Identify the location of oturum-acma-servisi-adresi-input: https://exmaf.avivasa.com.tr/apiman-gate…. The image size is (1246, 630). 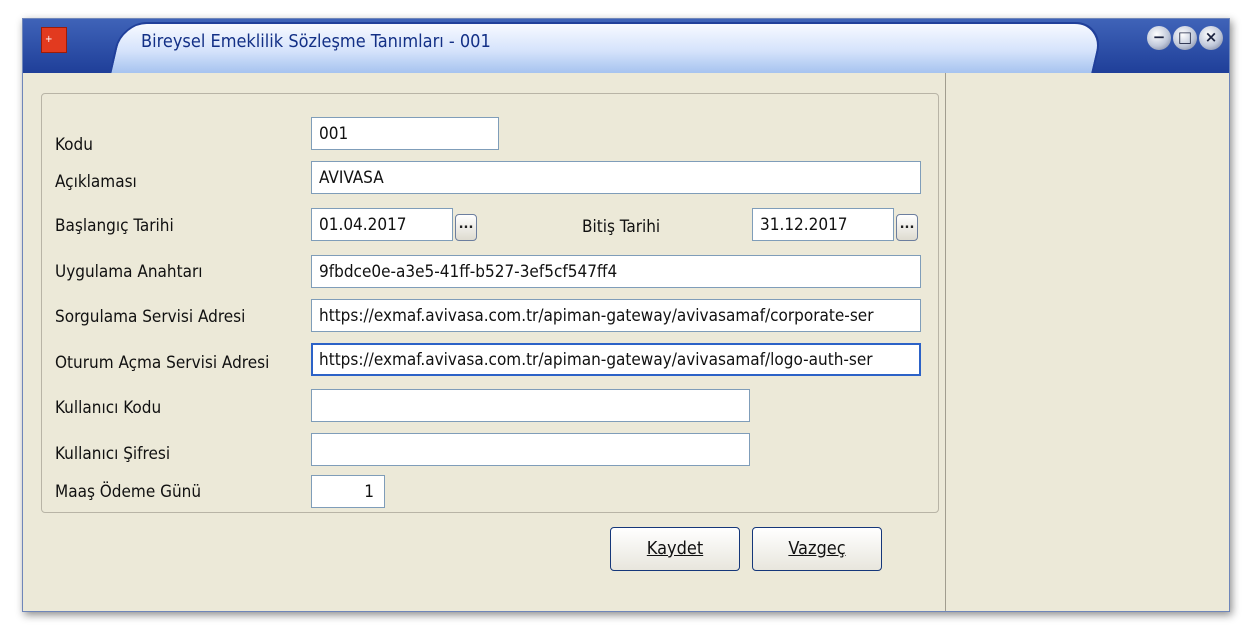
(616, 359).